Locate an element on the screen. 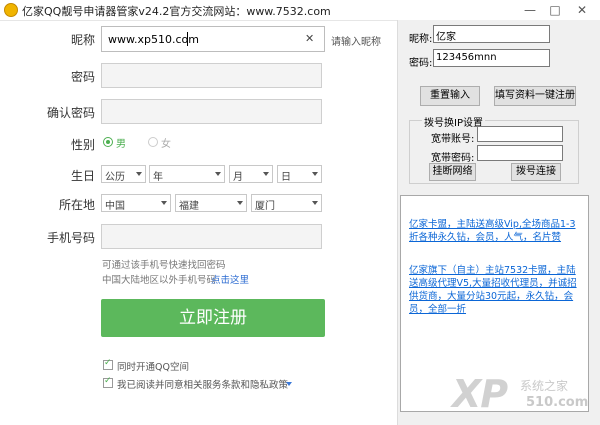 This screenshot has height=425, width=600. one-click-register-button: 填写资料一键注册 is located at coordinates (535, 96).